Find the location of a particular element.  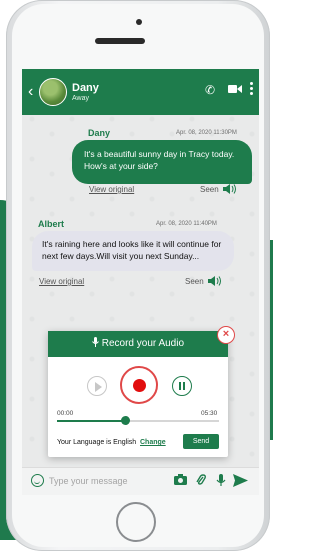

message-sender: Albert is located at coordinates (51, 224).